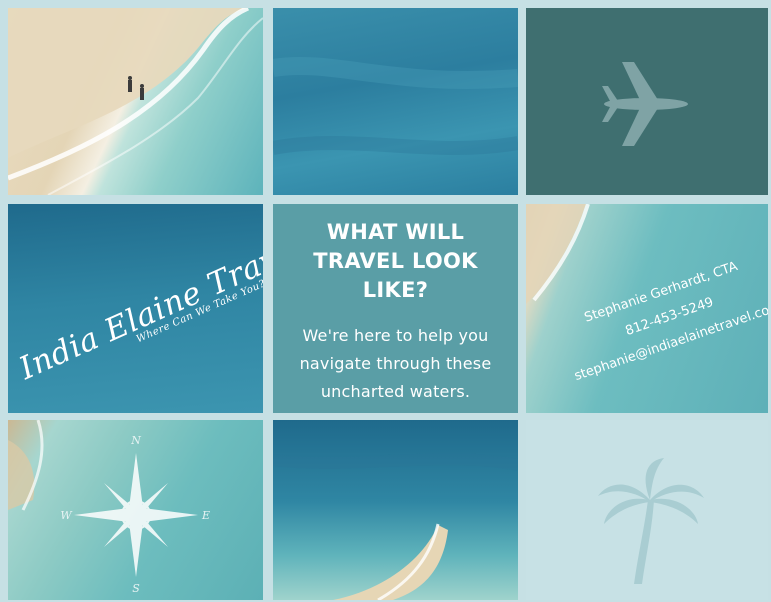 The width and height of the screenshot is (771, 602). I want to click on headline: WHAT WILL TRAVEL LOOK LIKE?, so click(395, 261).